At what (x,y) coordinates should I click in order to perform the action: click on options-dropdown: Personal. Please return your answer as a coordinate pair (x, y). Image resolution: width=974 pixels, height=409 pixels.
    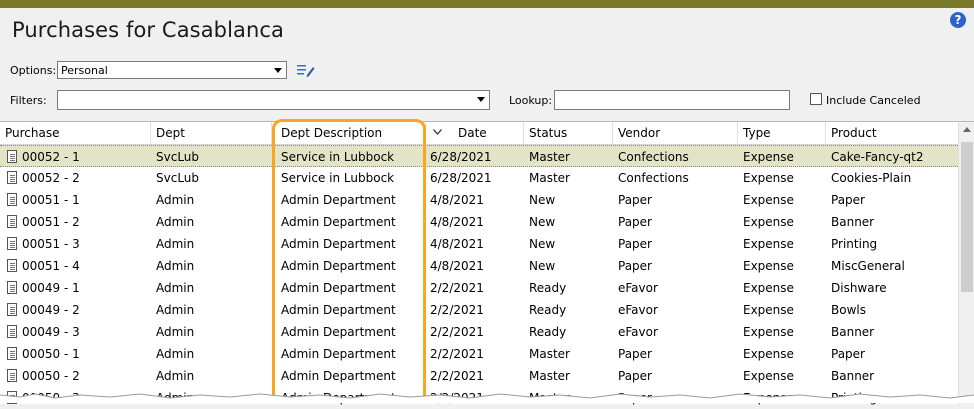
    Looking at the image, I should click on (172, 70).